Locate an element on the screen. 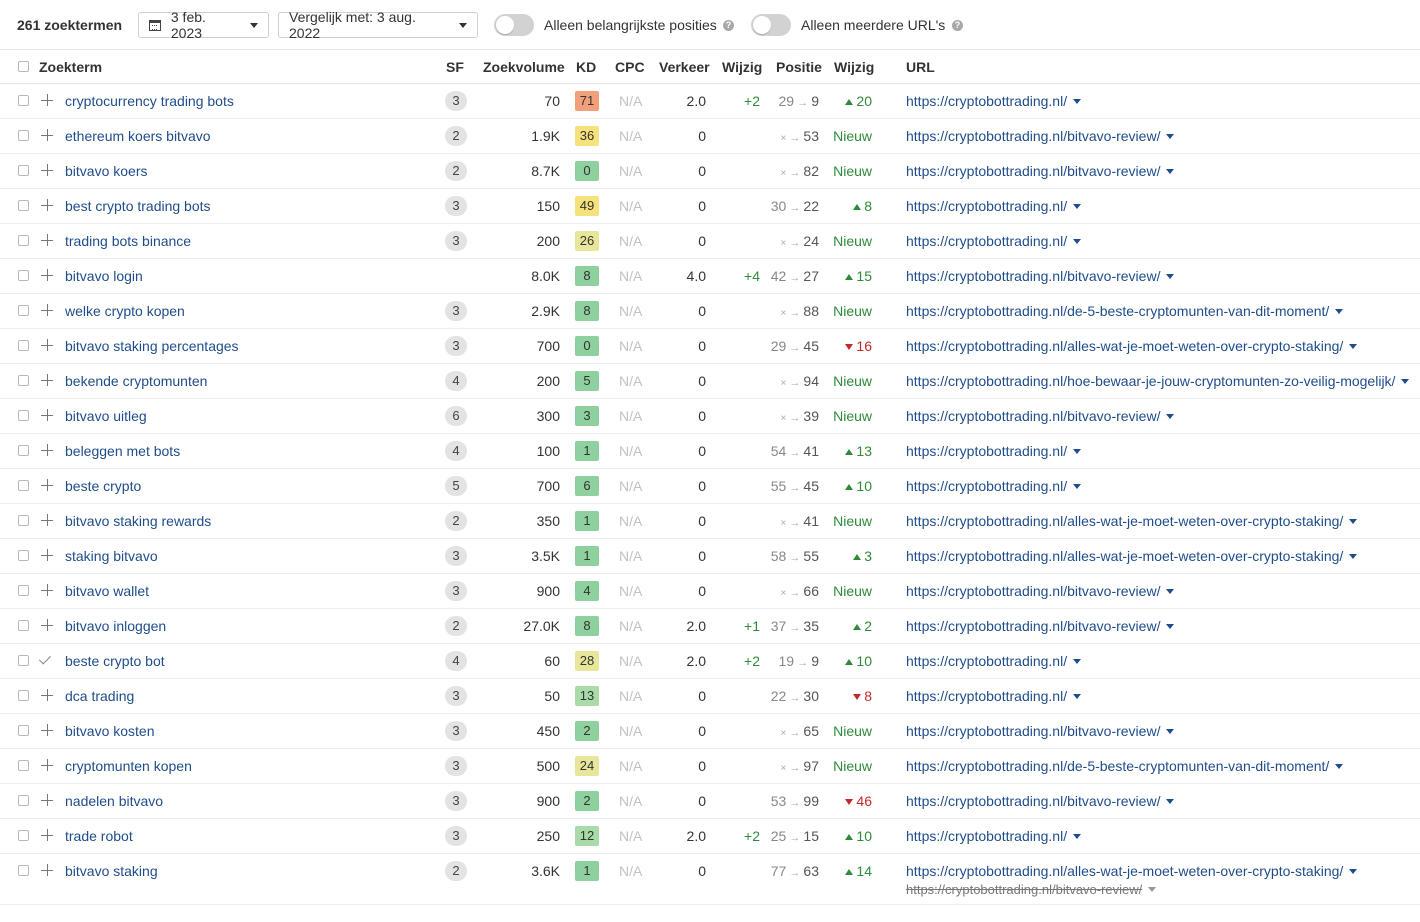  keyword-link: bitvavo staking rewards is located at coordinates (138, 521).